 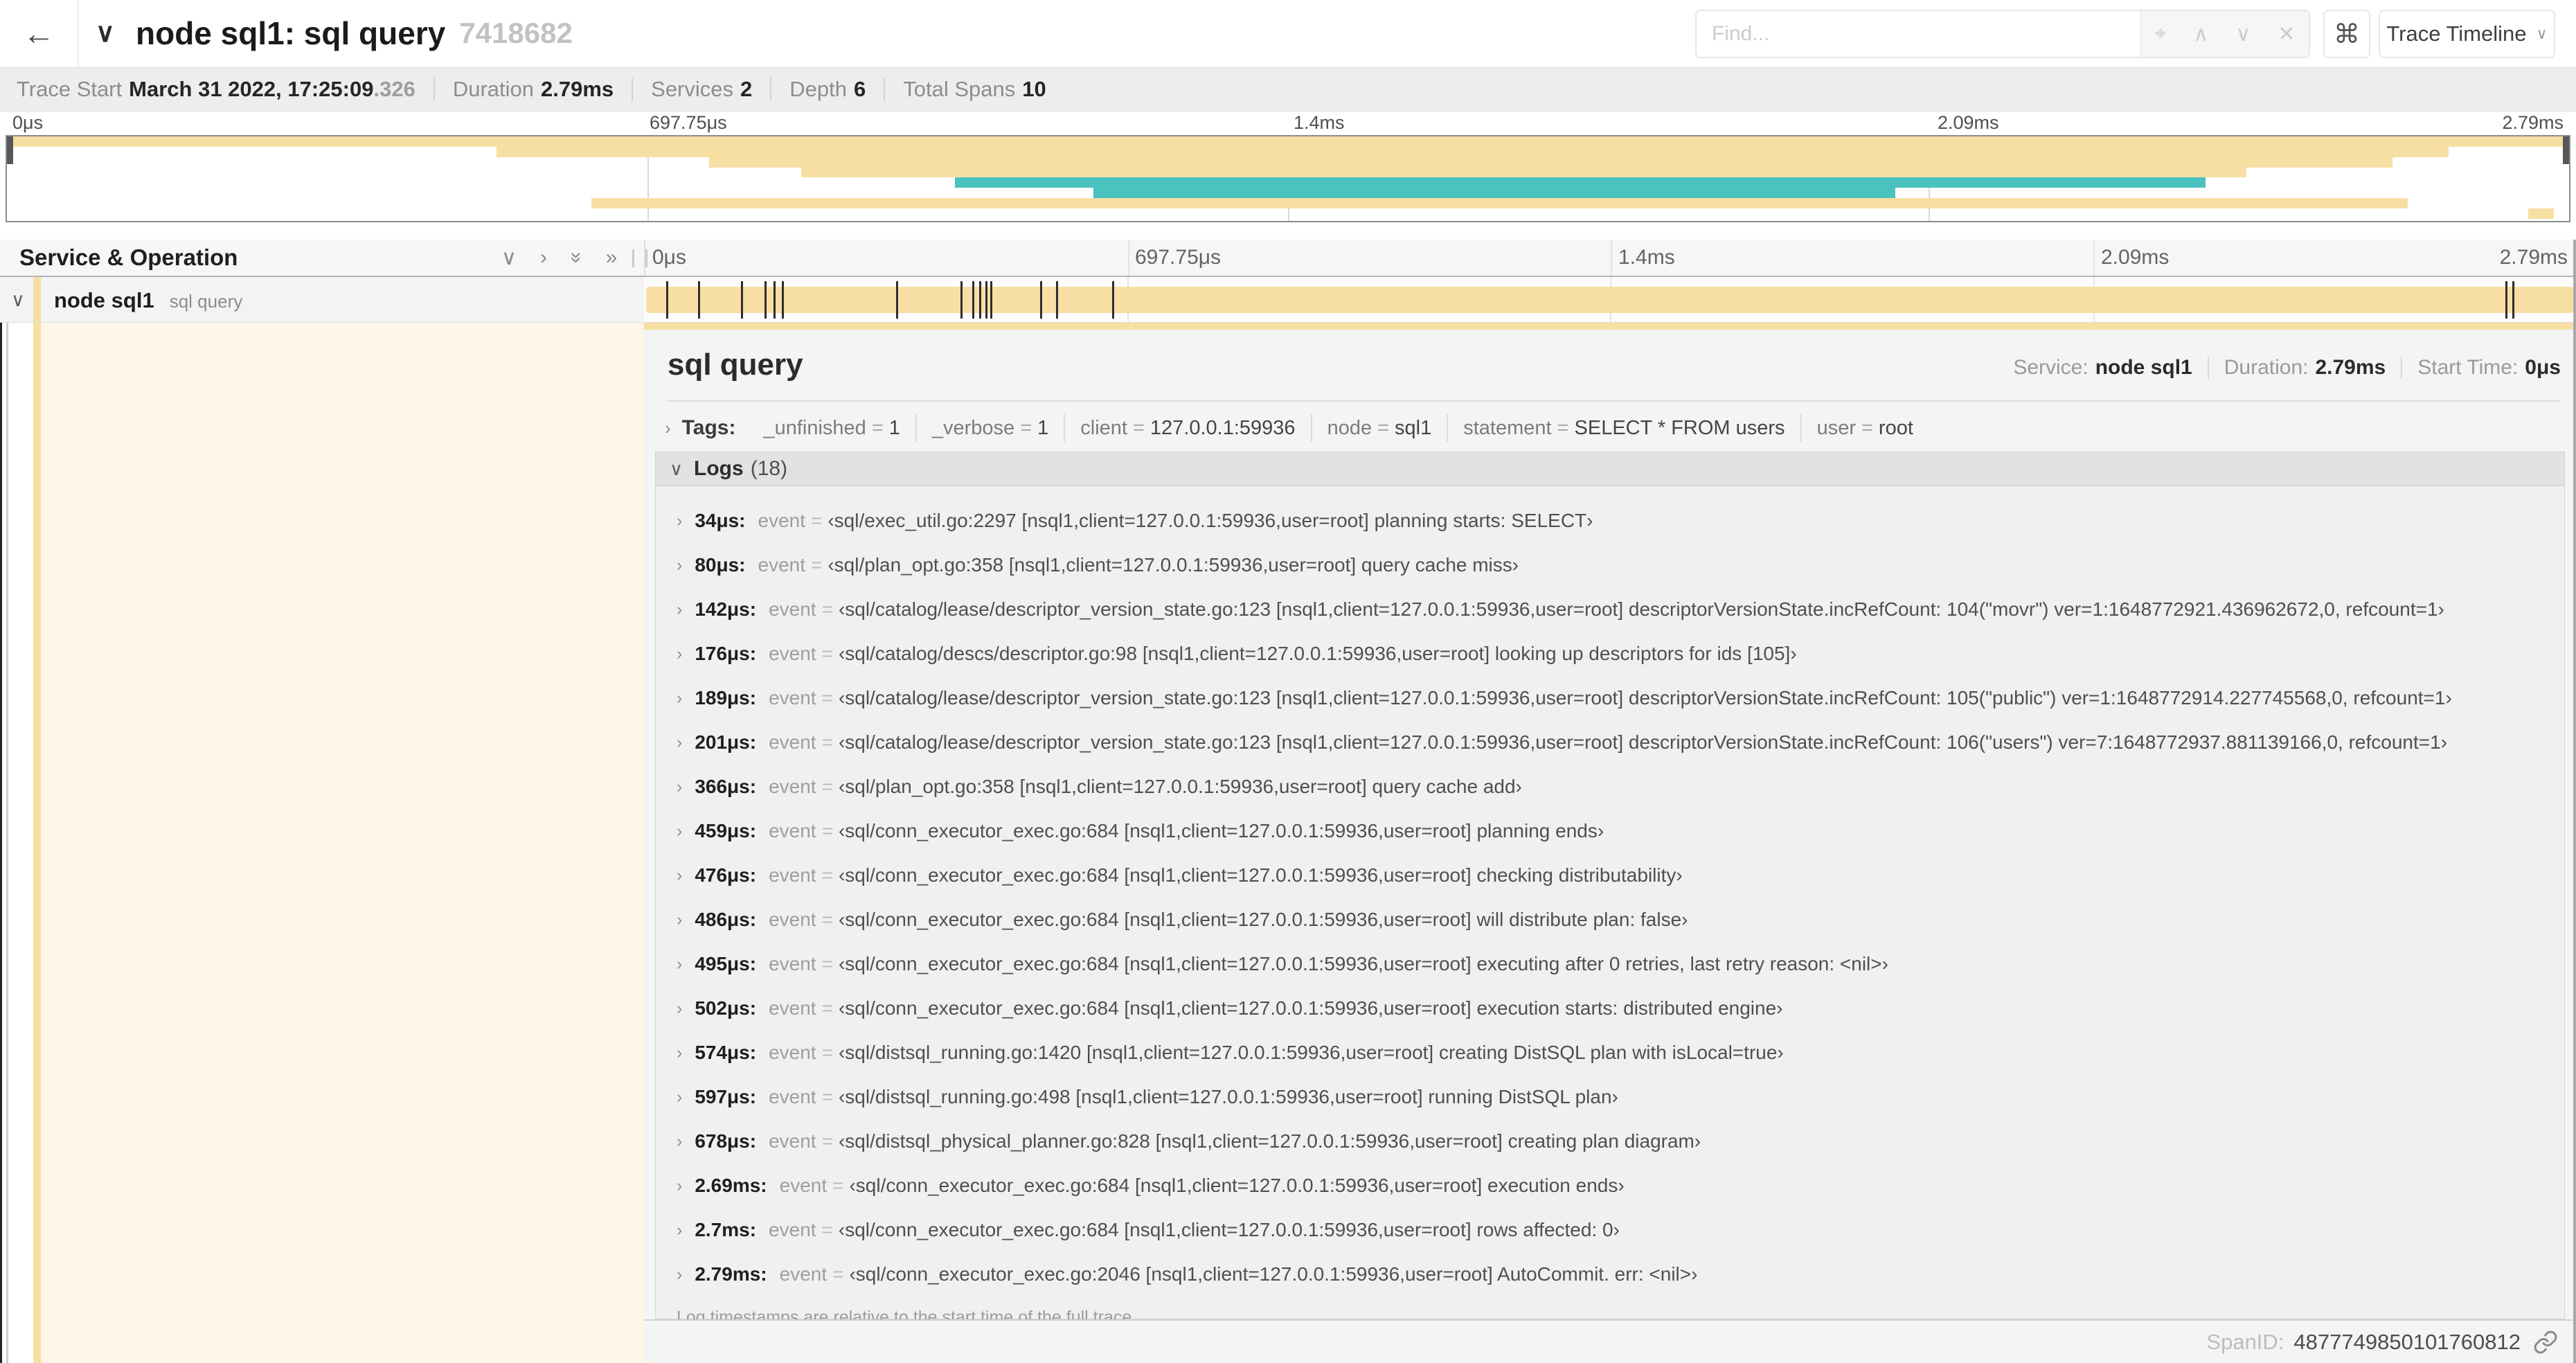 What do you see at coordinates (576, 258) in the screenshot?
I see `collapse-all-icon: »` at bounding box center [576, 258].